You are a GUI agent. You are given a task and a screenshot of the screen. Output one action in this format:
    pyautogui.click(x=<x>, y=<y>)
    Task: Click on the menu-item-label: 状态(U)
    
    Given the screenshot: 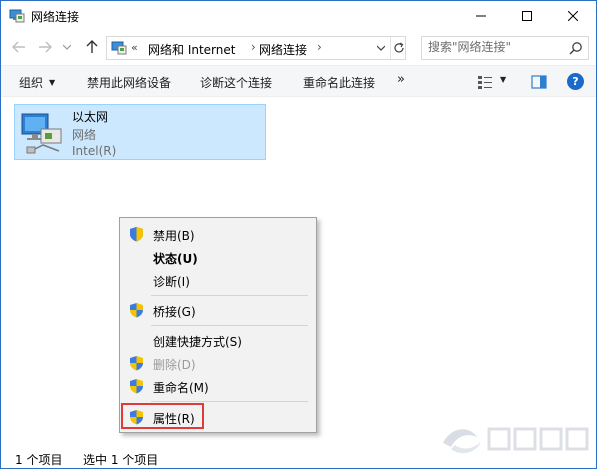 What is the action you would take?
    pyautogui.click(x=175, y=259)
    